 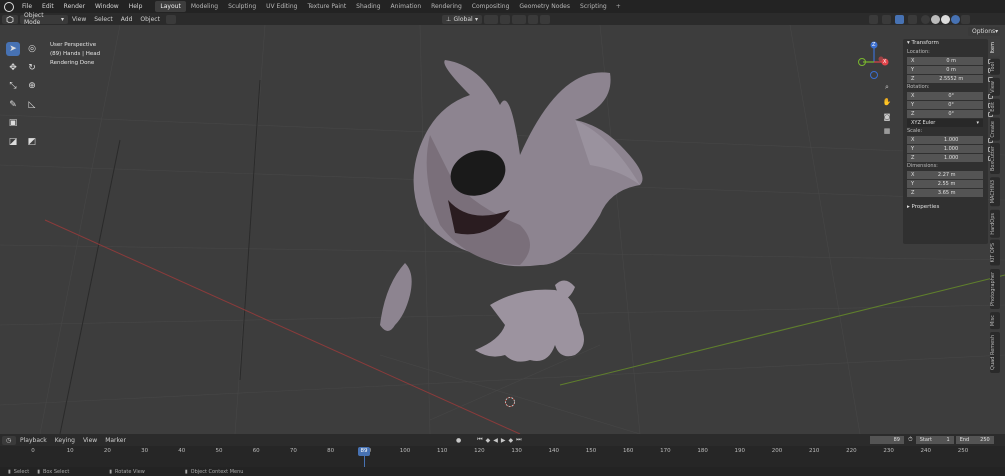 I want to click on measure-tool-button: ◺, so click(x=32, y=105).